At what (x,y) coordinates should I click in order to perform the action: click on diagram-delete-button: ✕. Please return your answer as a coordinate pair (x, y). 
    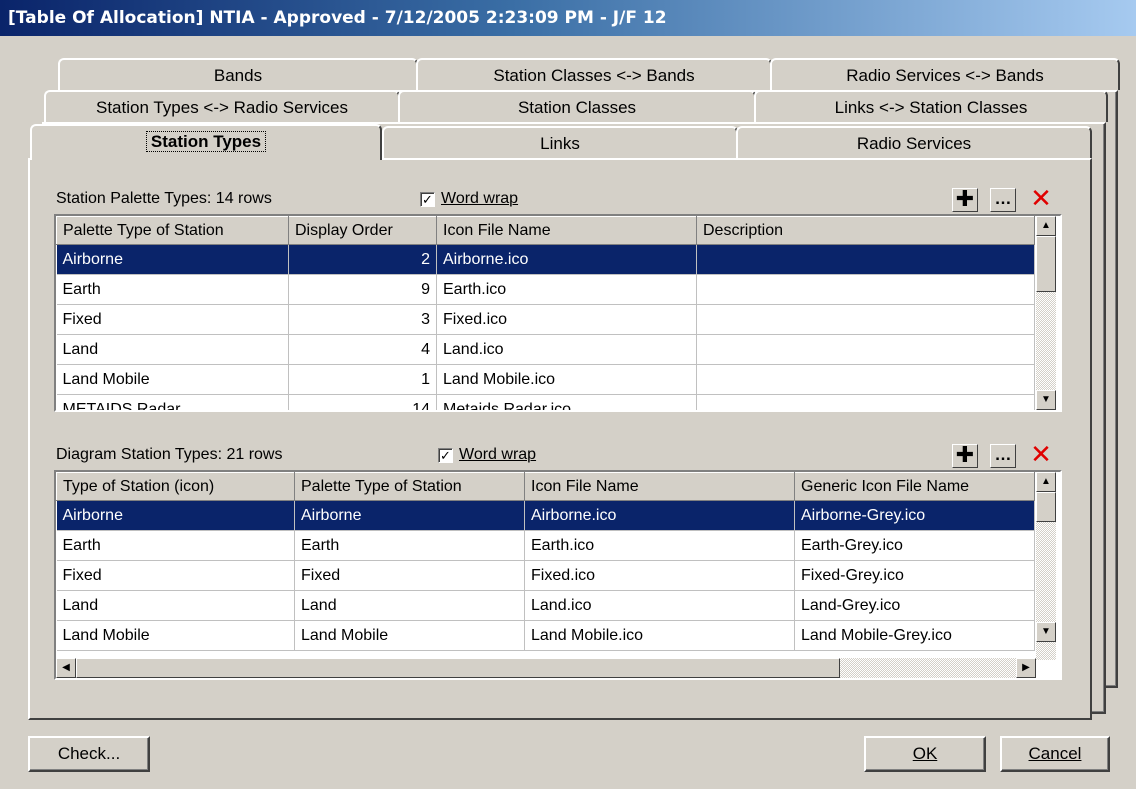
    Looking at the image, I should click on (1041, 454).